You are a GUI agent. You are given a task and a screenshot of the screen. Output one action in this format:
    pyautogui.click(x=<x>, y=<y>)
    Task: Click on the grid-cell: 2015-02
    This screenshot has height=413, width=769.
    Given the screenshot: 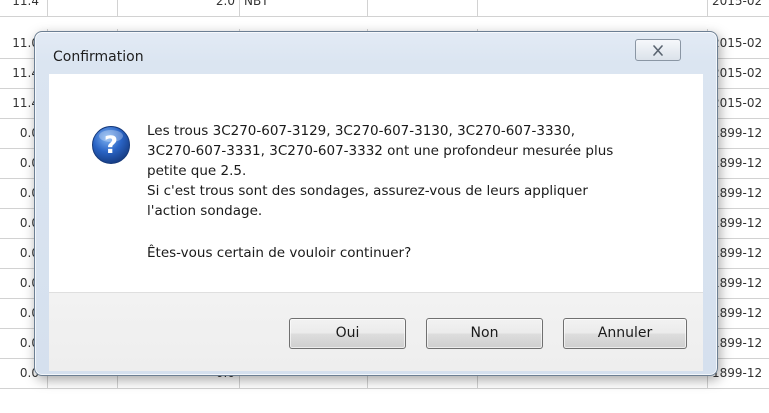 What is the action you would take?
    pyautogui.click(x=738, y=8)
    